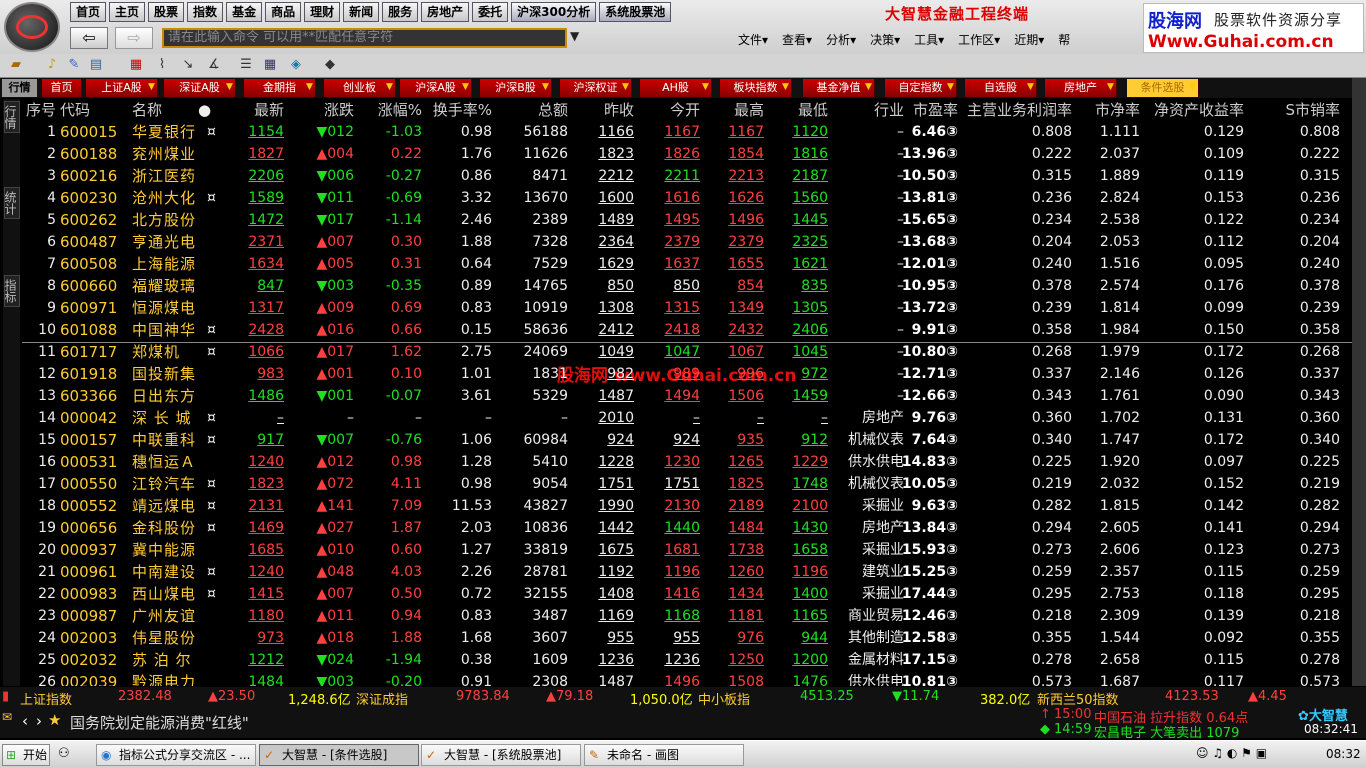 This screenshot has height=768, width=1366. Describe the element at coordinates (205, 12) in the screenshot. I see `nav-3: 指数` at that location.